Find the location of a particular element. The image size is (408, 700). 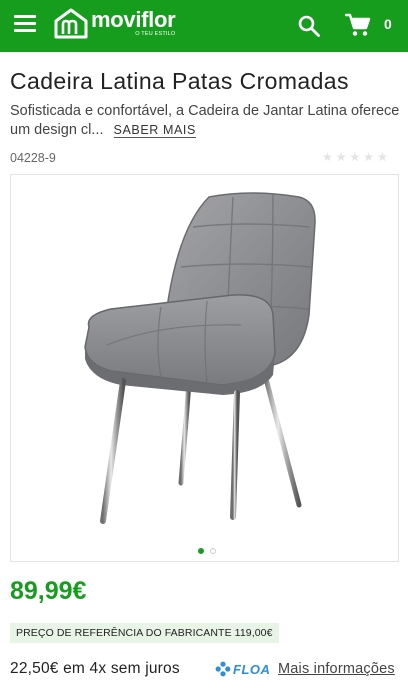

product-reference: 04228-9 is located at coordinates (33, 158).